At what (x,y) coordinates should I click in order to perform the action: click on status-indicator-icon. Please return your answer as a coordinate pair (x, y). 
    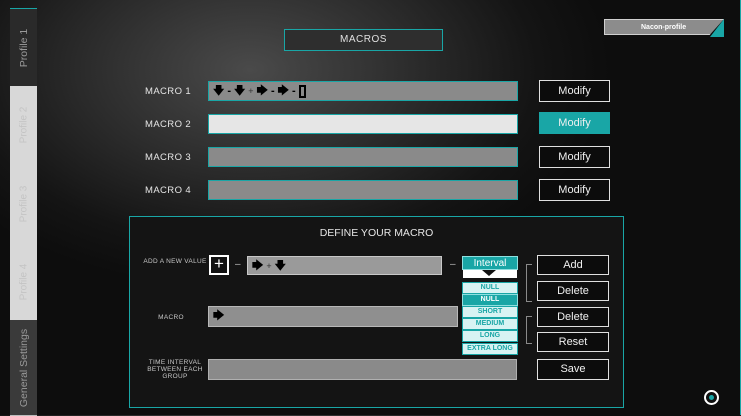
    Looking at the image, I should click on (711, 397).